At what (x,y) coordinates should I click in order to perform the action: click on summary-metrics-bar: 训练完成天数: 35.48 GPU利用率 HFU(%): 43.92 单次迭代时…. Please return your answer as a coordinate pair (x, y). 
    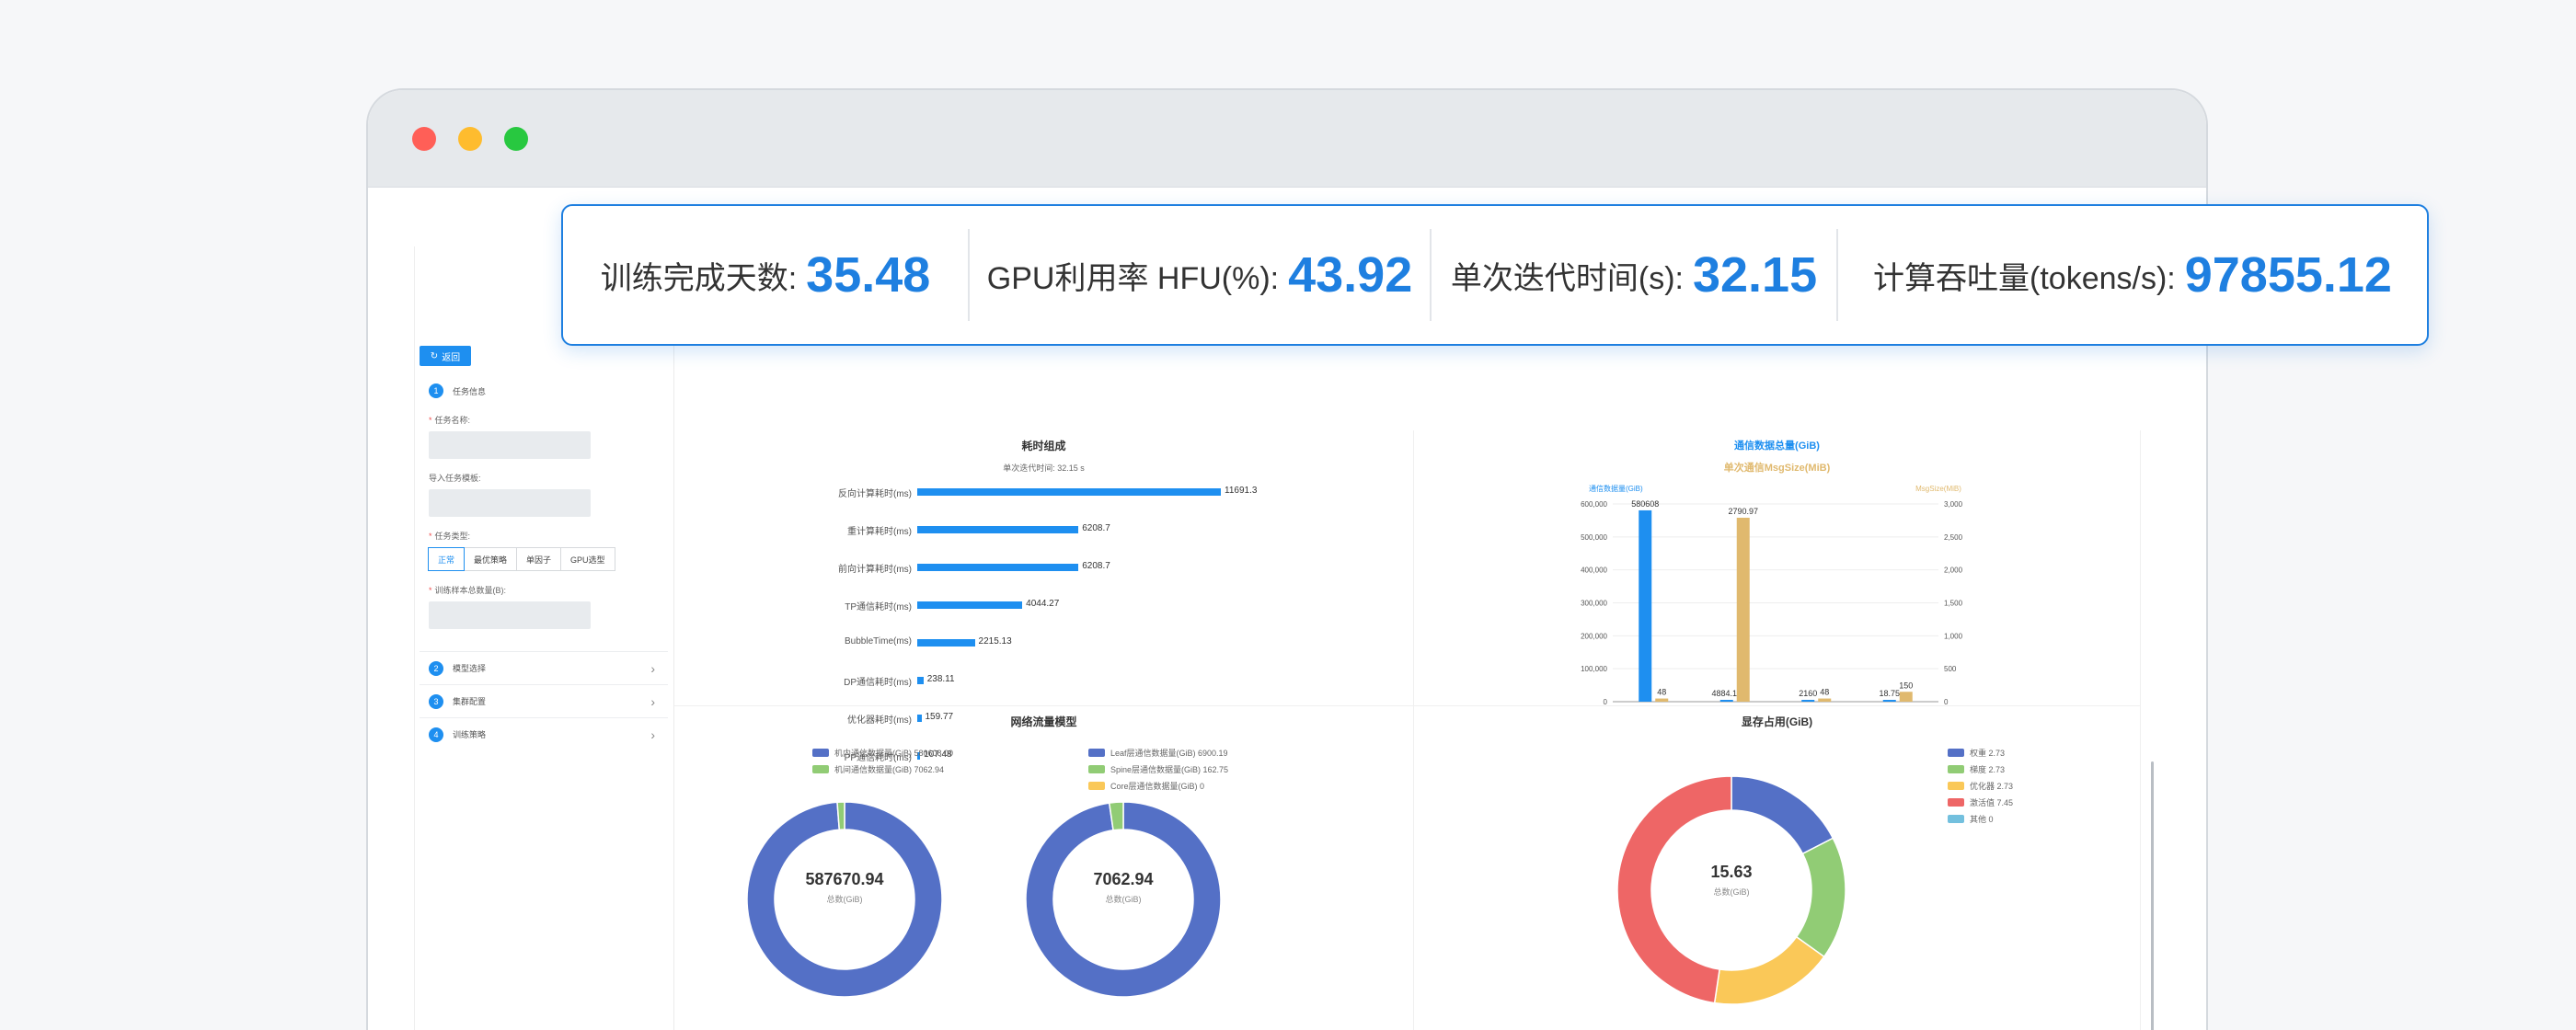
    Looking at the image, I should click on (1495, 275).